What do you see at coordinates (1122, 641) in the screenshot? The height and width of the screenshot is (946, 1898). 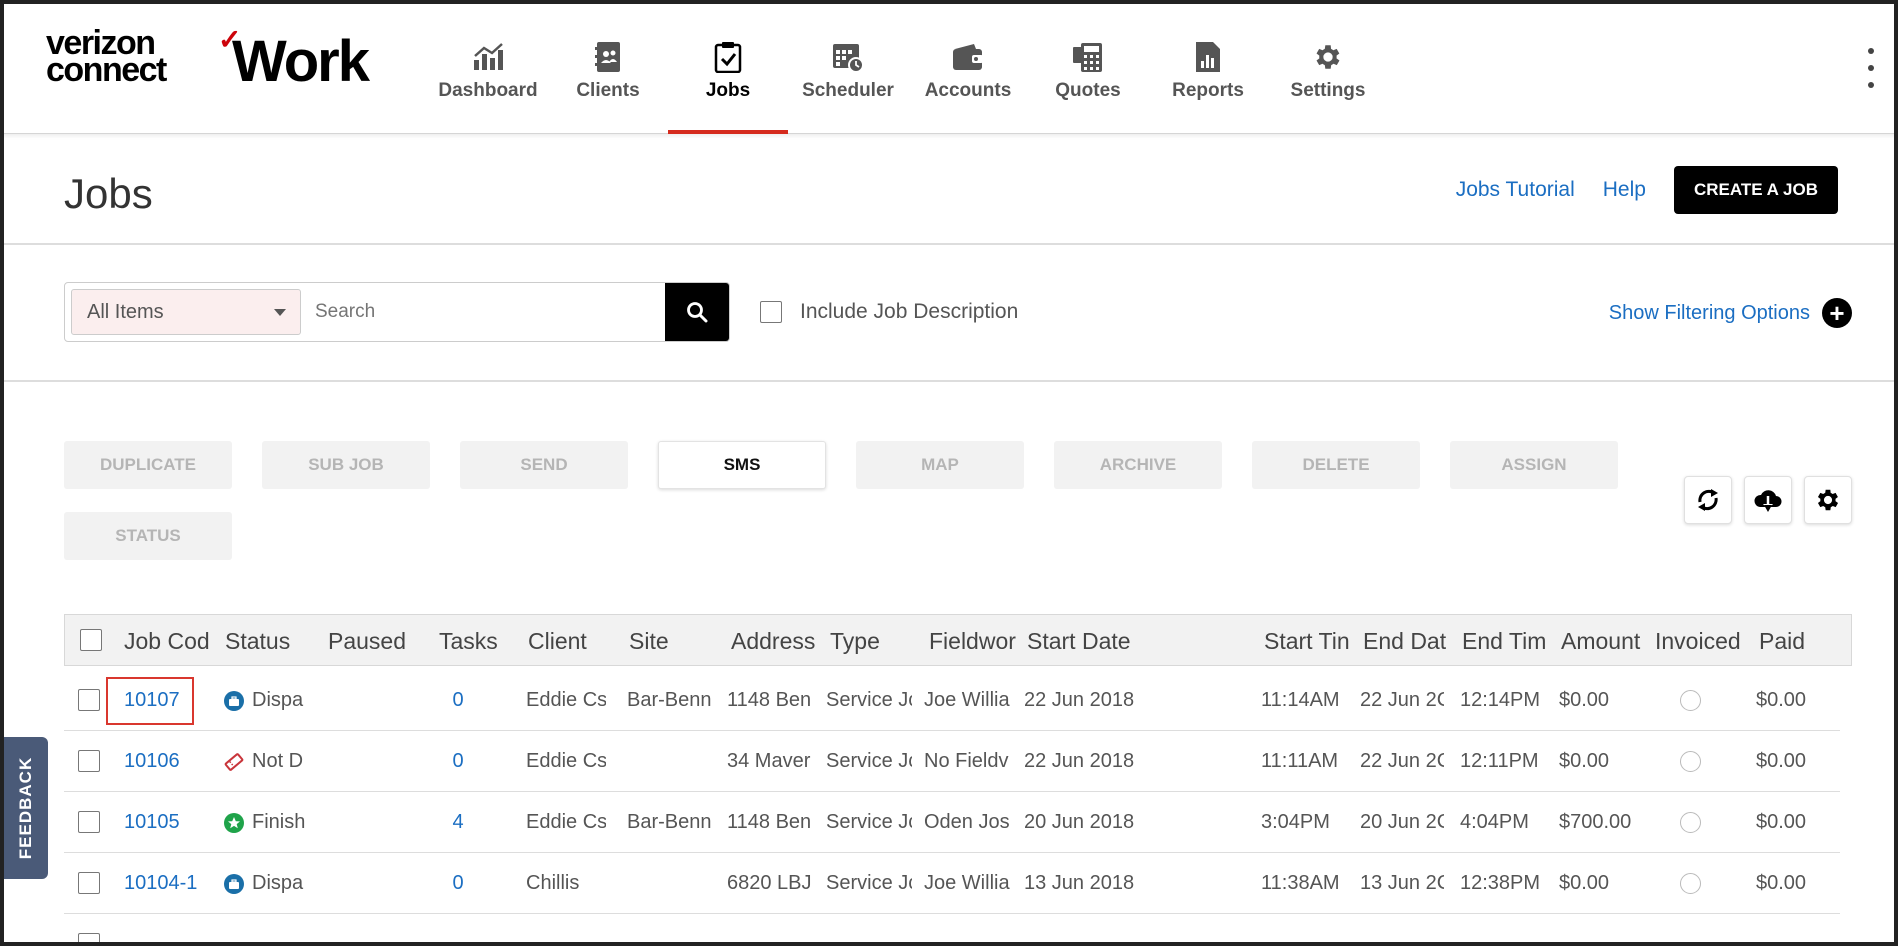 I see `column-header-start-date: Start Date` at bounding box center [1122, 641].